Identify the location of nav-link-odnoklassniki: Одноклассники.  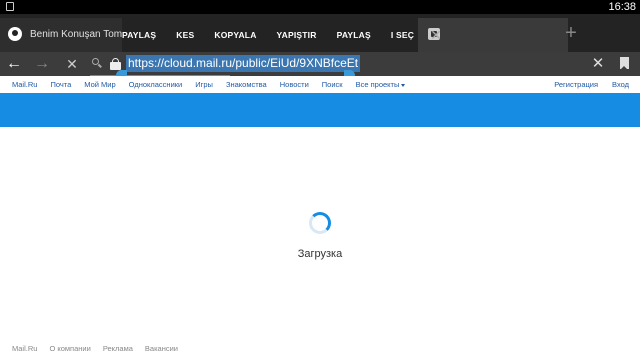
(156, 84).